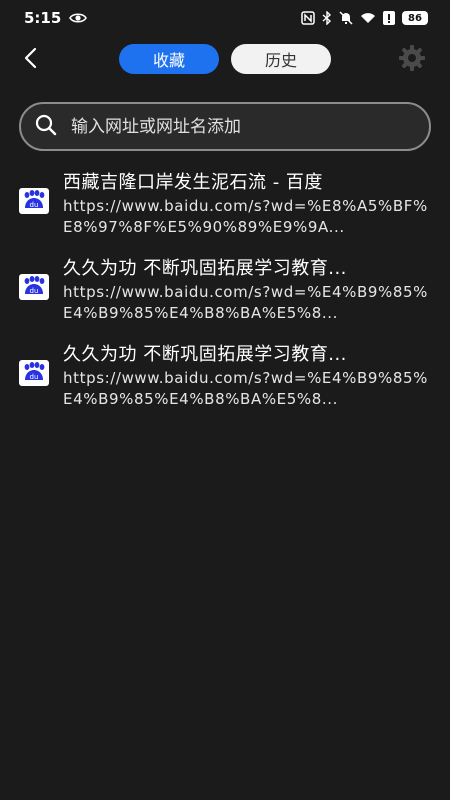 The width and height of the screenshot is (450, 800). Describe the element at coordinates (225, 60) in the screenshot. I see `header: 收藏 历史` at that location.